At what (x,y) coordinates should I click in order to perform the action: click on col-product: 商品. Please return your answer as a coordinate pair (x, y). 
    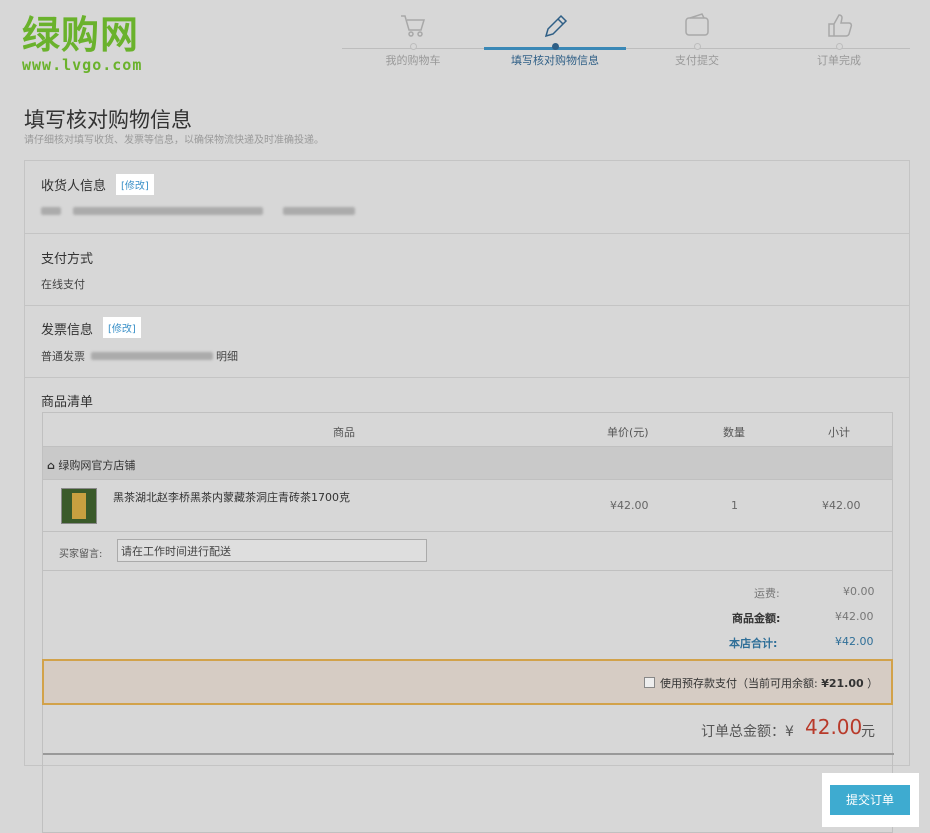
    Looking at the image, I should click on (344, 432).